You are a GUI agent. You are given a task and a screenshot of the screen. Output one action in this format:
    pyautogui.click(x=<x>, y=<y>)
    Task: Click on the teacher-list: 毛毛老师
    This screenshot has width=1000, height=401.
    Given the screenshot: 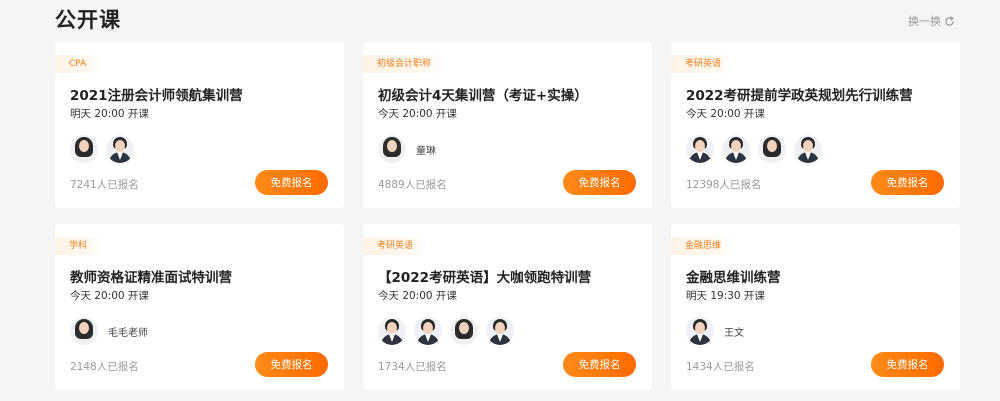 What is the action you would take?
    pyautogui.click(x=109, y=331)
    